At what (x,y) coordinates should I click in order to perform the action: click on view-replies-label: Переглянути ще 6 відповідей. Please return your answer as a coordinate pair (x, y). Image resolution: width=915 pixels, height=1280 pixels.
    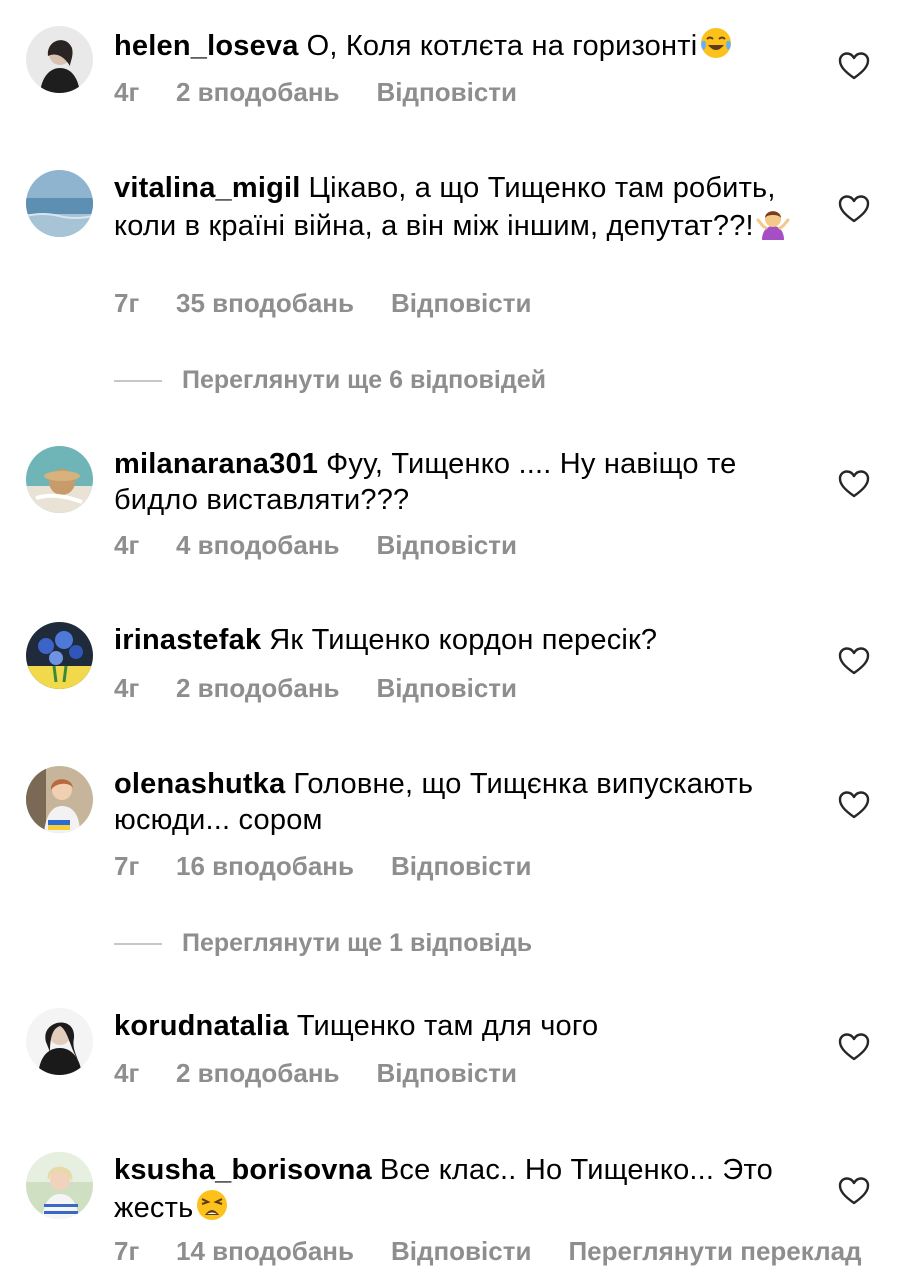
    Looking at the image, I should click on (364, 380).